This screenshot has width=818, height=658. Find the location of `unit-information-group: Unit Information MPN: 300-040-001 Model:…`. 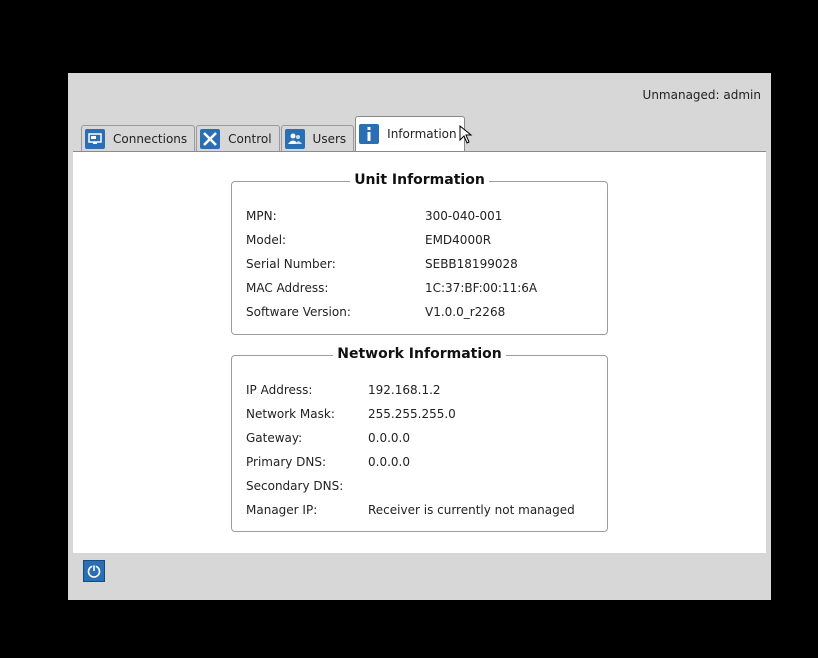

unit-information-group: Unit Information MPN: 300-040-001 Model:… is located at coordinates (419, 253).